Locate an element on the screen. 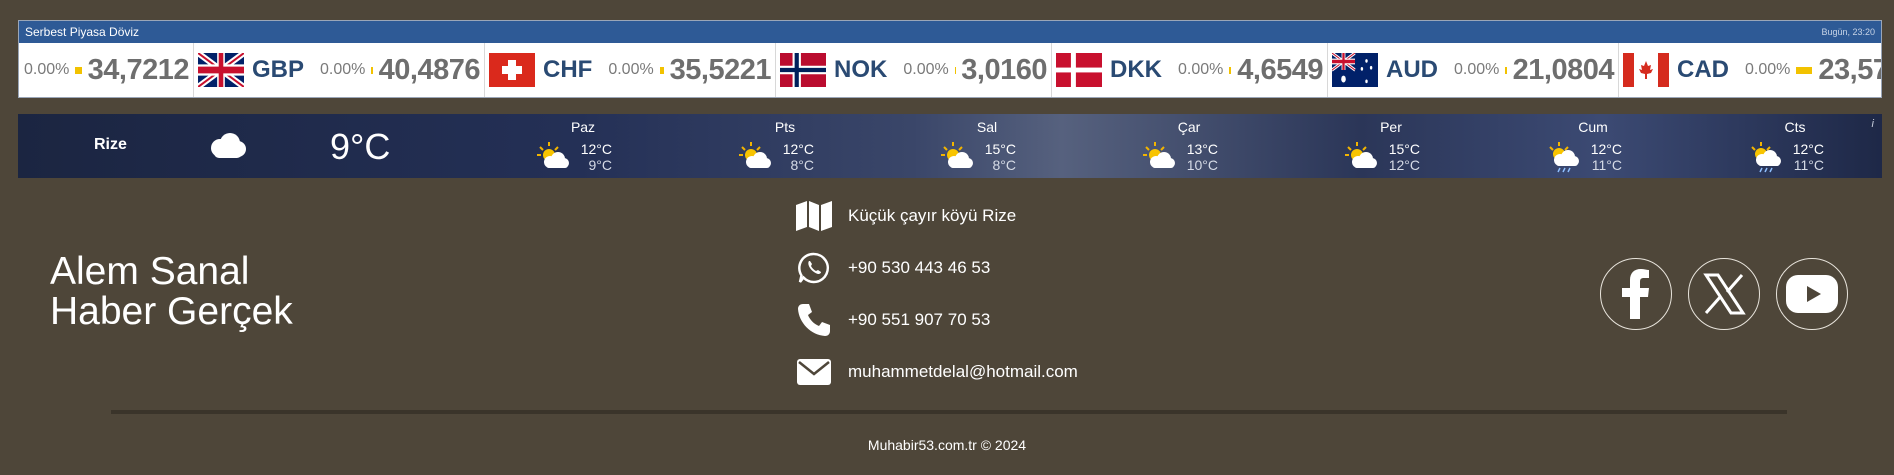 The width and height of the screenshot is (1894, 475). forecast-day-name: Çar is located at coordinates (1189, 127).